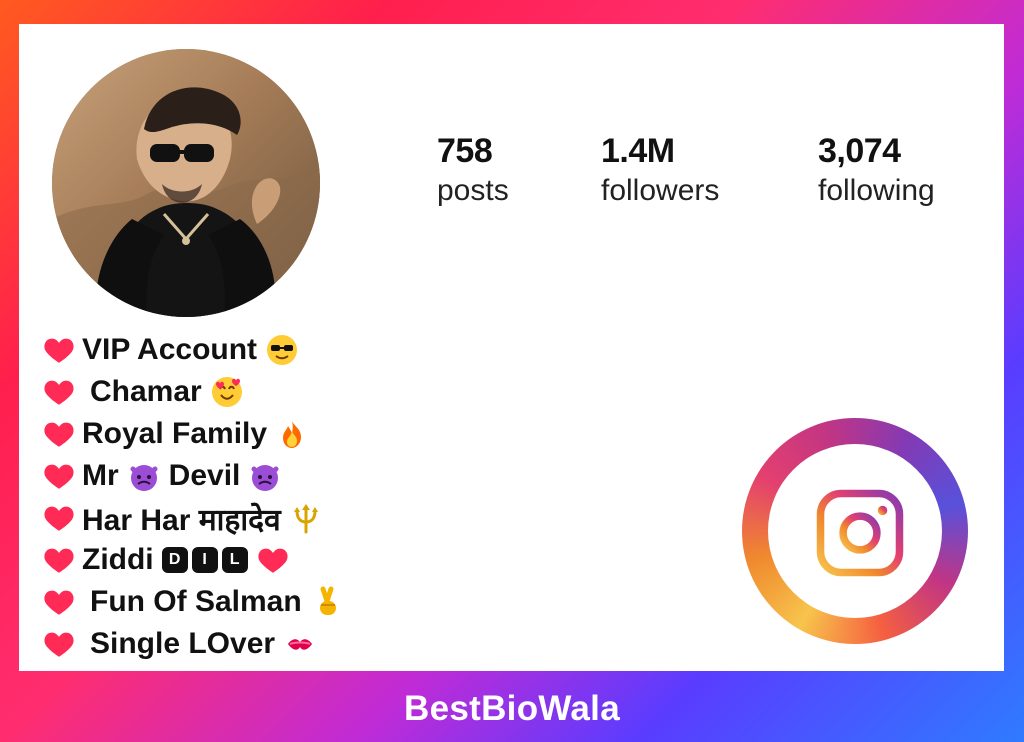 The height and width of the screenshot is (742, 1024). I want to click on bio-line-chamar: Chamar, so click(143, 392).